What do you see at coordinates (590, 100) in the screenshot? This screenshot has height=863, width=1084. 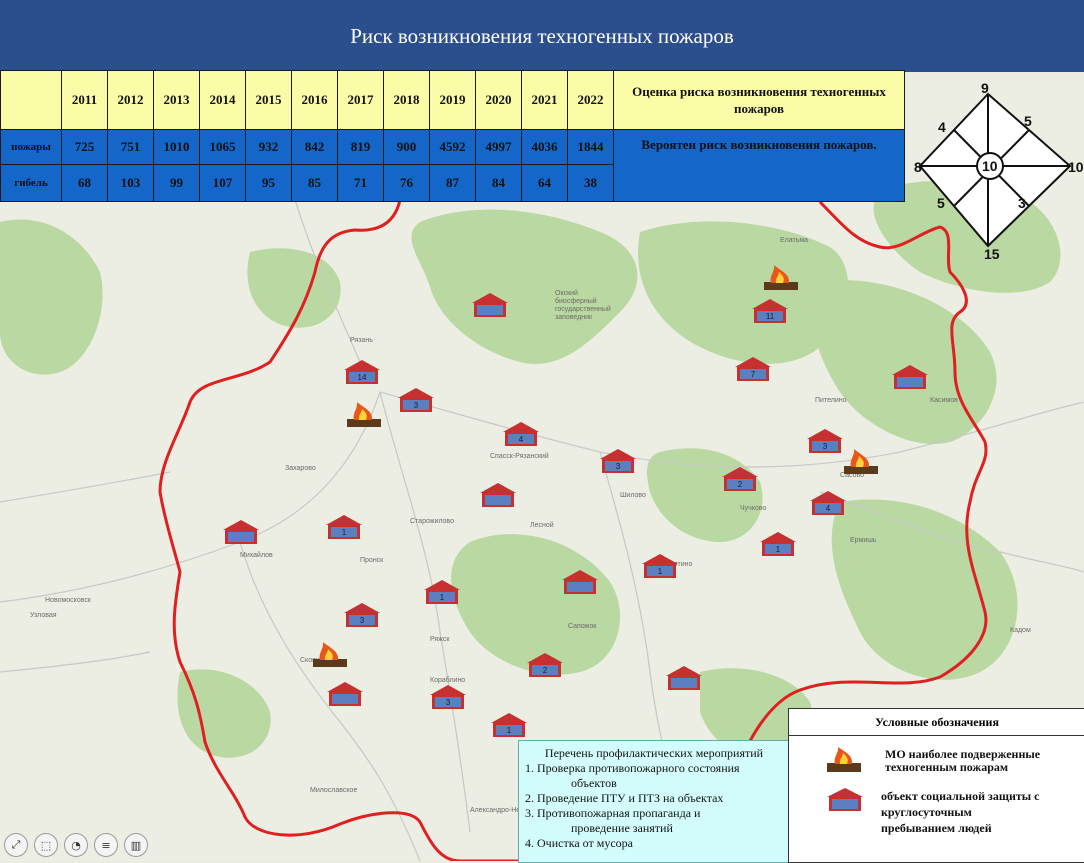 I see `year-cell: 2022` at bounding box center [590, 100].